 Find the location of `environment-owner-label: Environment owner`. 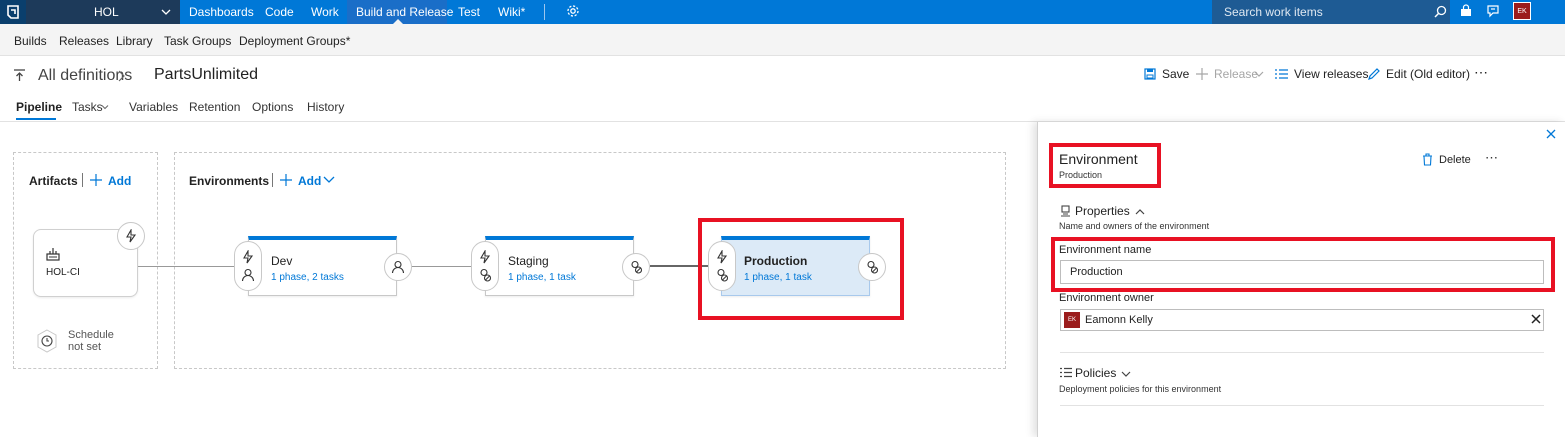

environment-owner-label: Environment owner is located at coordinates (1106, 298).